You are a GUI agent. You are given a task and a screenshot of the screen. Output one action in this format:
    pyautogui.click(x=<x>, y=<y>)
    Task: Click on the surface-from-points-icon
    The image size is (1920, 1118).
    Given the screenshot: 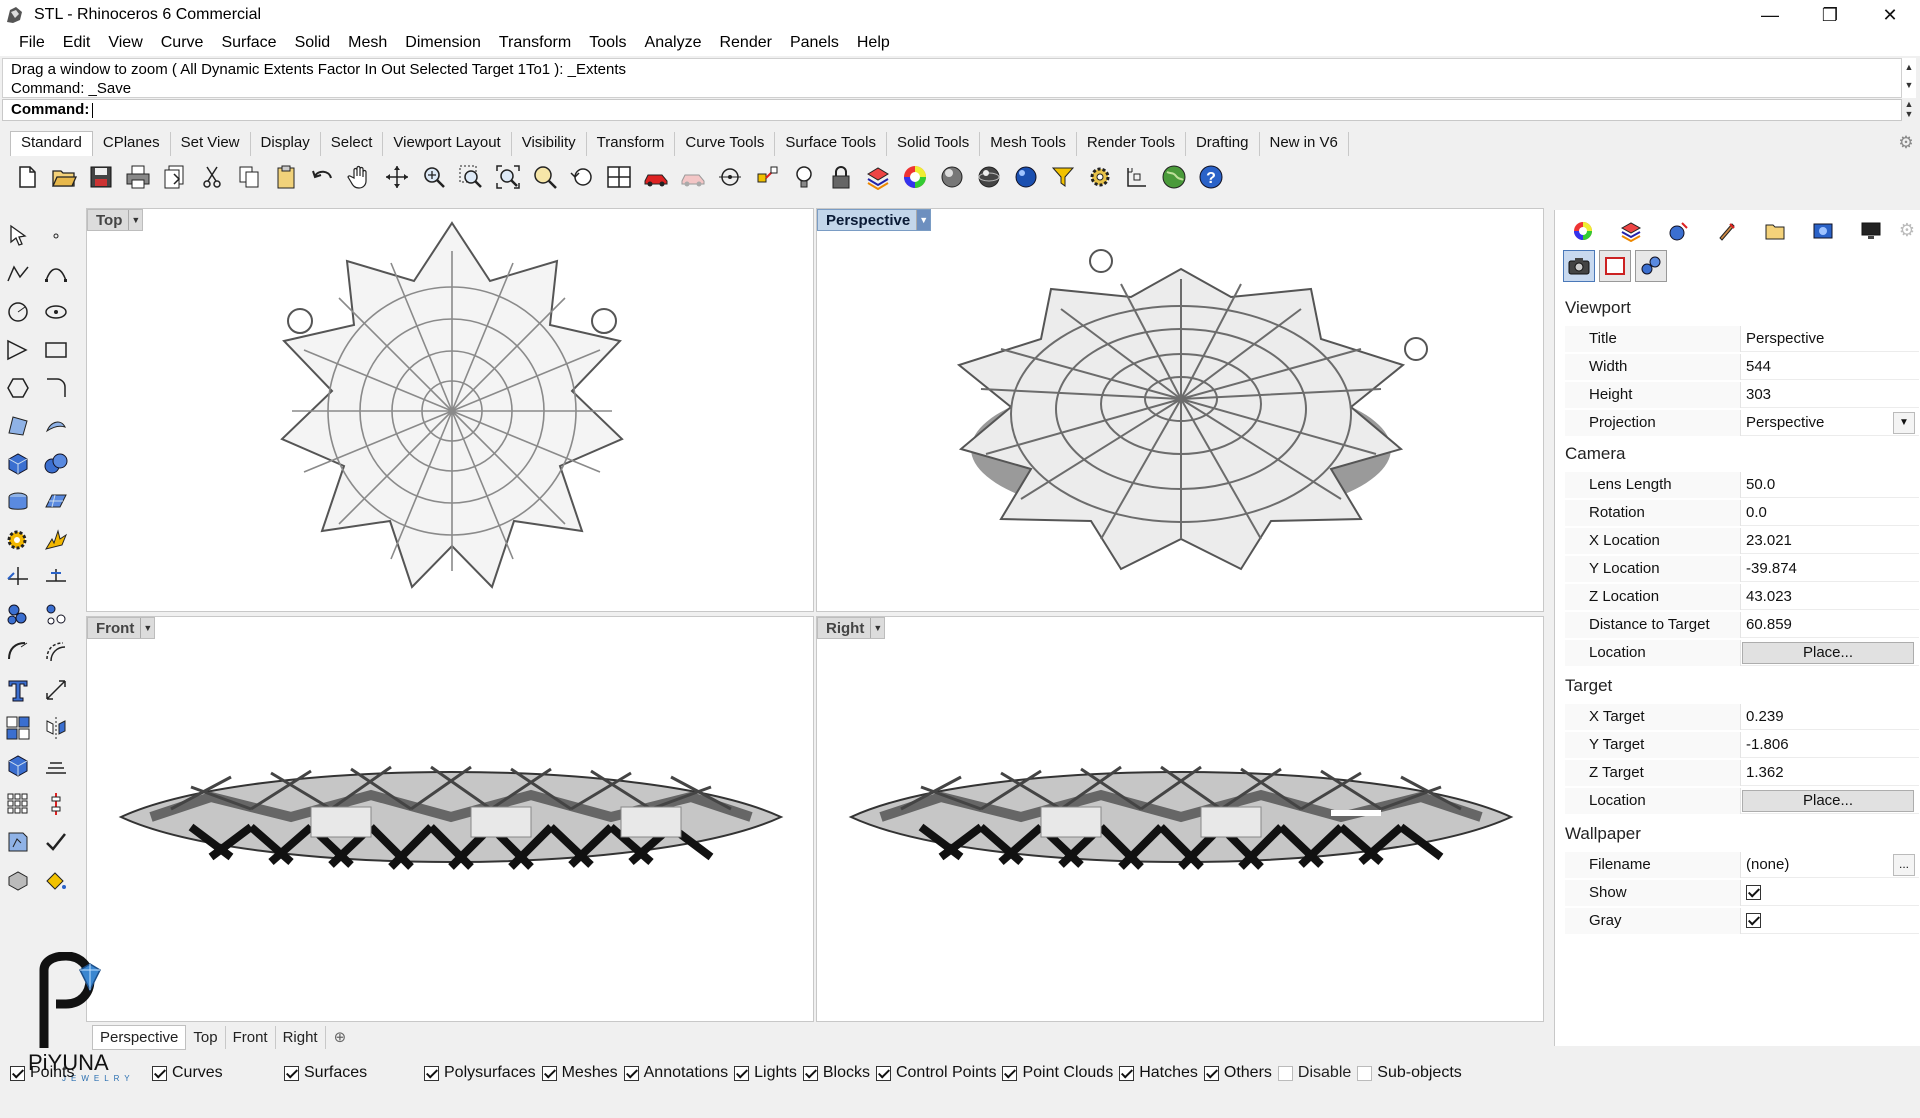 What is the action you would take?
    pyautogui.click(x=18, y=426)
    